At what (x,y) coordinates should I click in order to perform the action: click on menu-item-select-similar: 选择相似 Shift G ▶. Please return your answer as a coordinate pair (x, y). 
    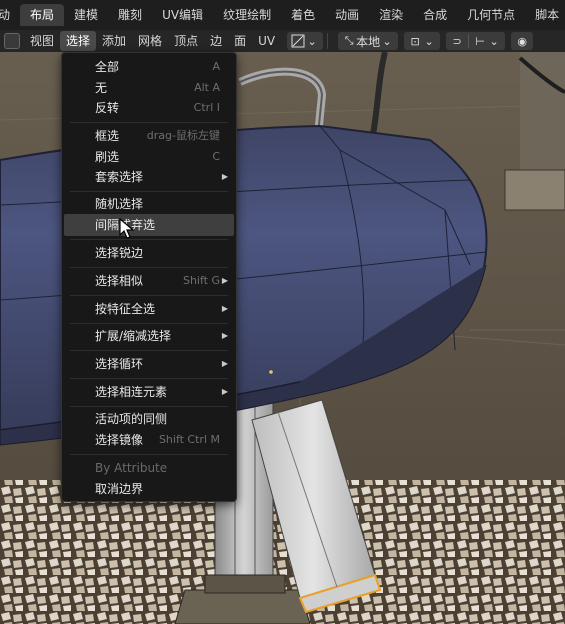
    Looking at the image, I should click on (149, 281).